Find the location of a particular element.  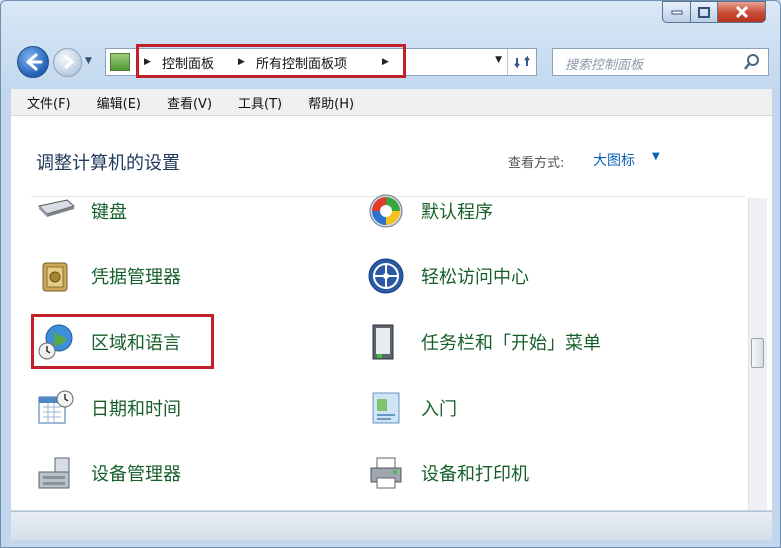

navigation-bar: ▼ ▶ 控制面板 ▶ 所有控制面板项 ▶ ▼ 搜索控制面板 is located at coordinates (391, 63).